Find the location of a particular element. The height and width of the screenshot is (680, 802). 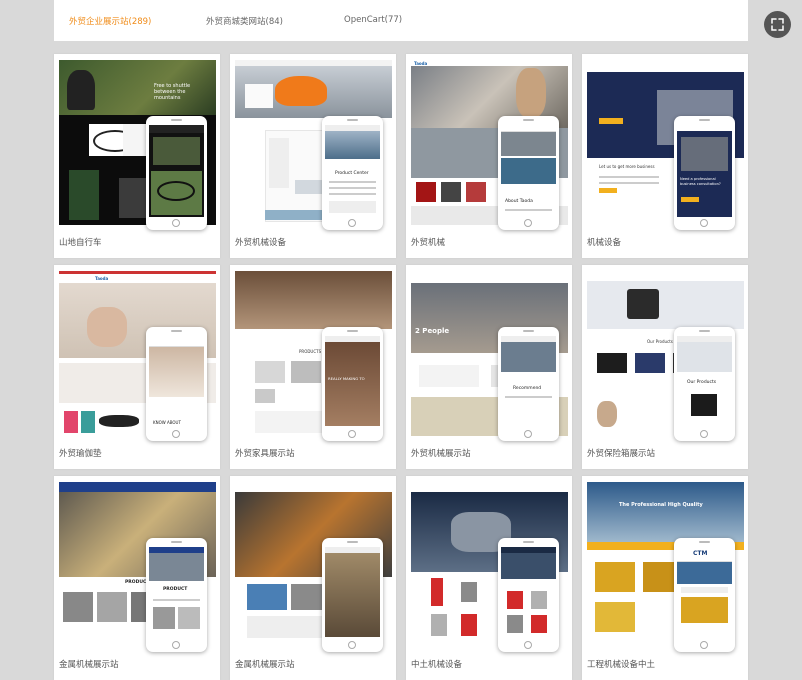

template-caption: 外贸家具展示站 is located at coordinates (265, 454).